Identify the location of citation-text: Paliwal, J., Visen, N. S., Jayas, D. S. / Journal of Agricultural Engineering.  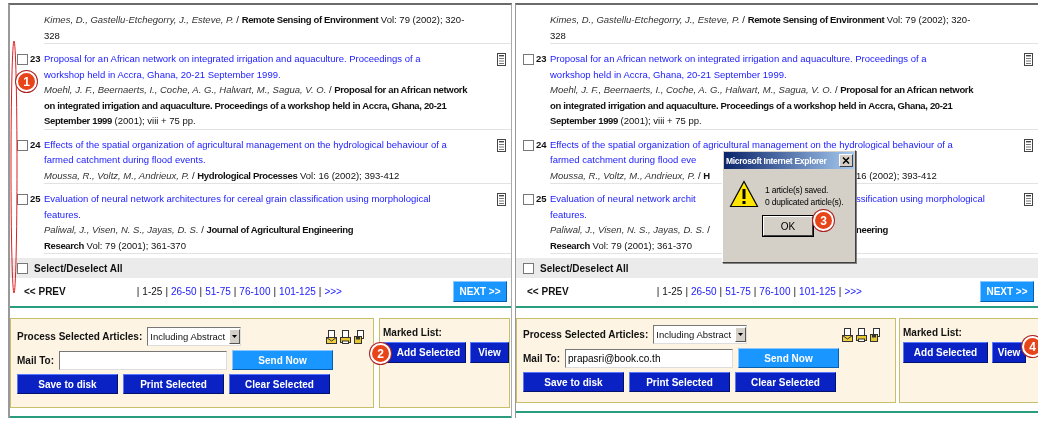
(199, 230).